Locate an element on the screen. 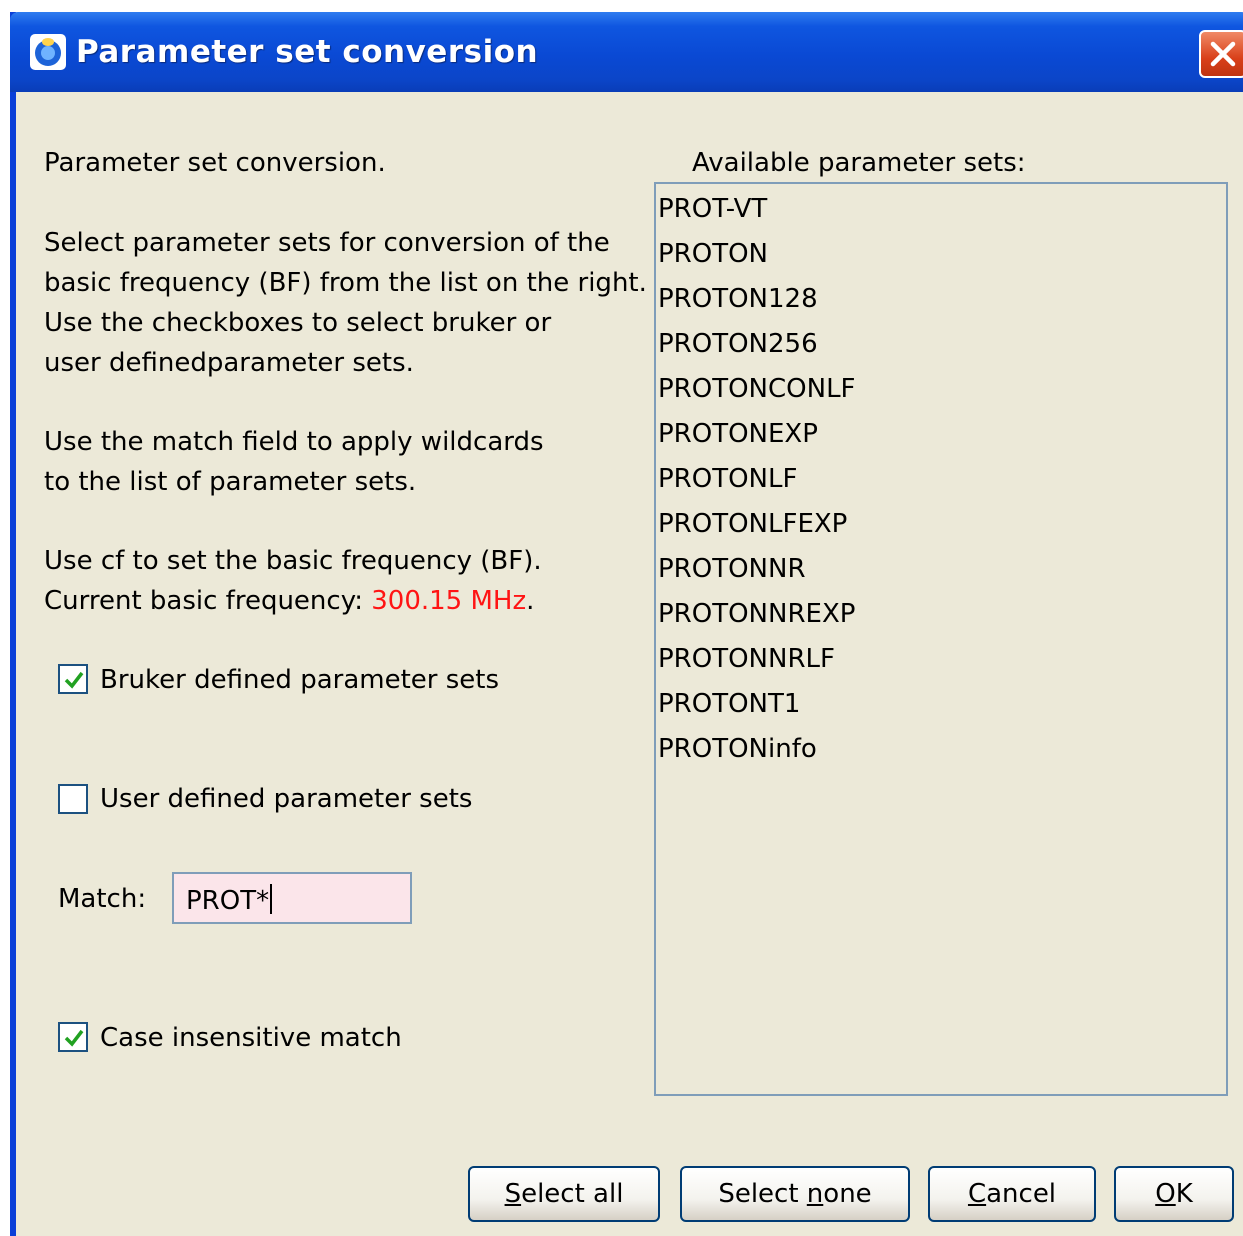 Image resolution: width=1243 pixels, height=1236 pixels. instruction-line: Use cf to set the basic frequency (BF). is located at coordinates (293, 561).